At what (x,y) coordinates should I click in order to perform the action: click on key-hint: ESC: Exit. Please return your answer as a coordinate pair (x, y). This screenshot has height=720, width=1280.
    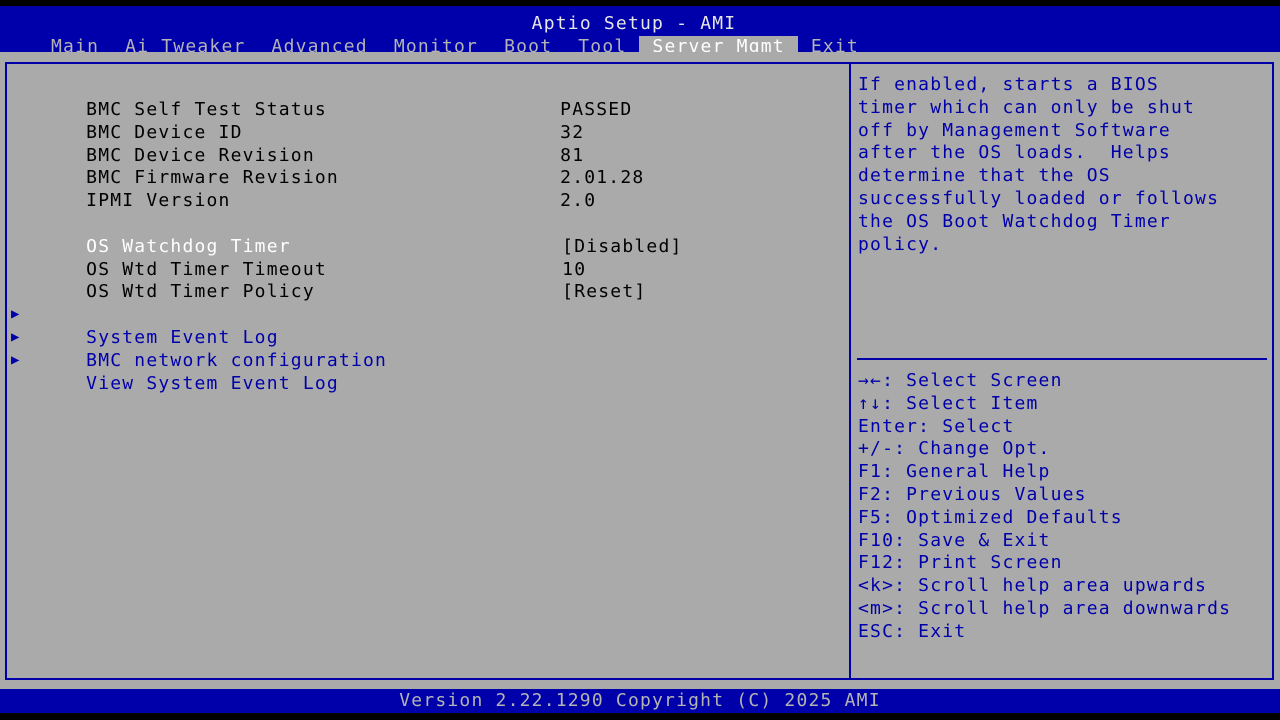
    Looking at the image, I should click on (912, 631).